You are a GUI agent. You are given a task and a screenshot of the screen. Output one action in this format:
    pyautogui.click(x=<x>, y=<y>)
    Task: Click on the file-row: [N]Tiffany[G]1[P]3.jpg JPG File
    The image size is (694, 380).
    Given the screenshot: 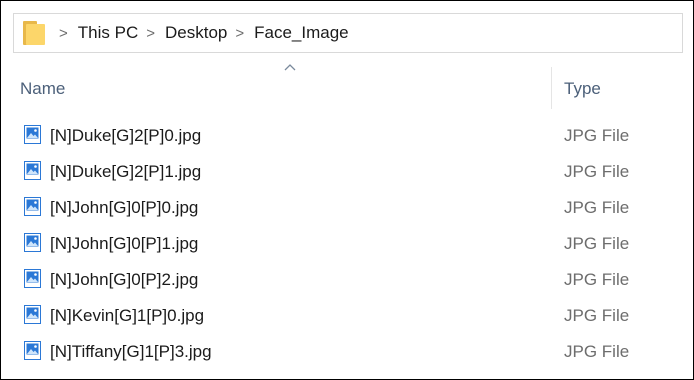 What is the action you would take?
    pyautogui.click(x=348, y=353)
    